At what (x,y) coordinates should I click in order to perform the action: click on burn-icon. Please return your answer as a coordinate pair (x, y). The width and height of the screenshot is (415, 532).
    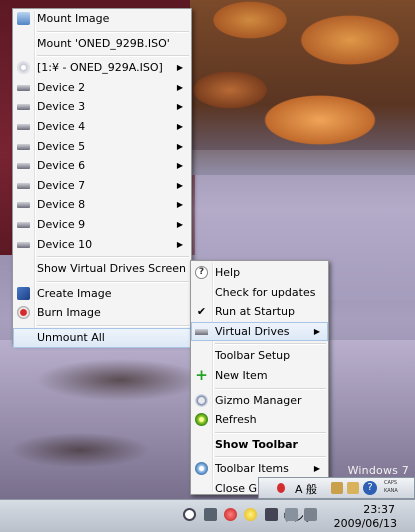
    Looking at the image, I should click on (23, 313).